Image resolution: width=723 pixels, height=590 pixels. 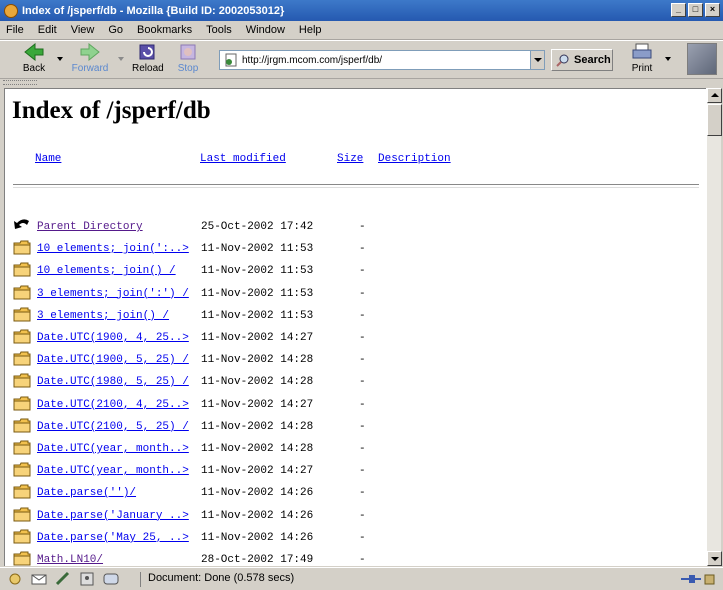 I want to click on mozilla-icon, so click(x=11, y=10).